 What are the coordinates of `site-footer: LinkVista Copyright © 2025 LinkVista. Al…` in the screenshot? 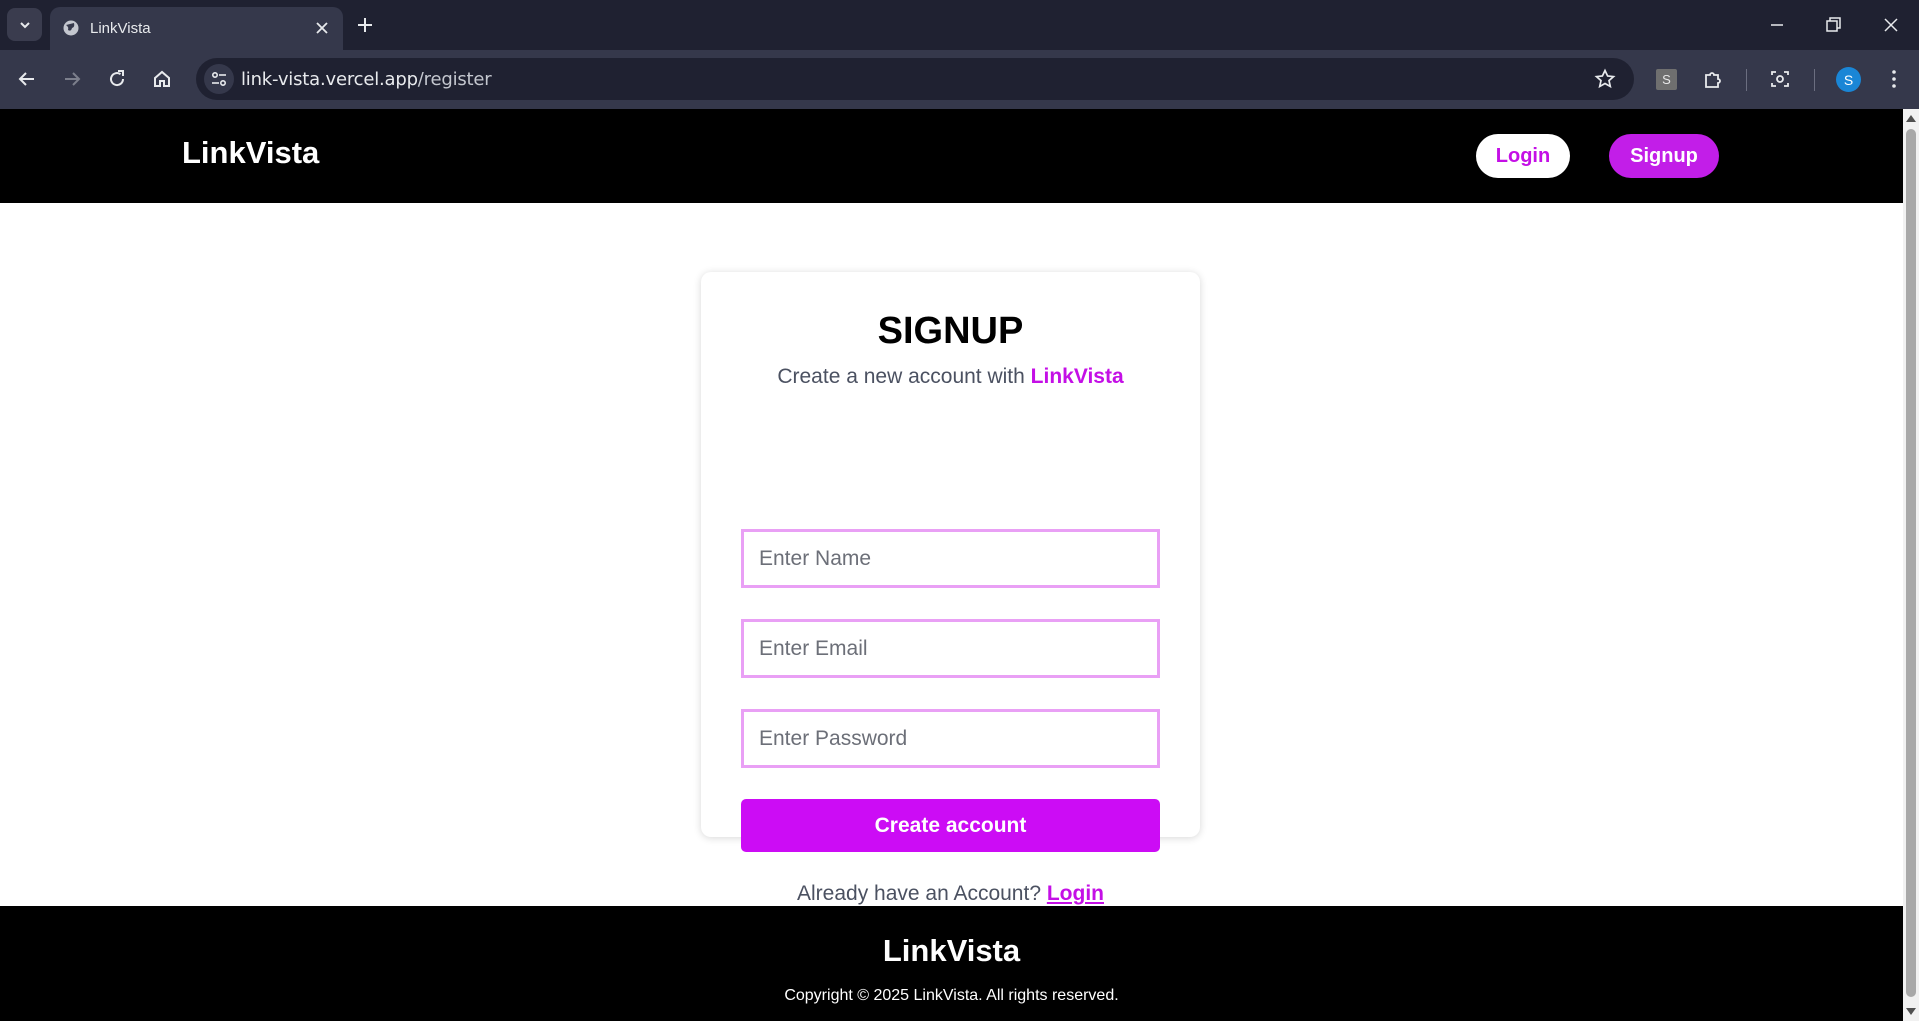 It's located at (951, 963).